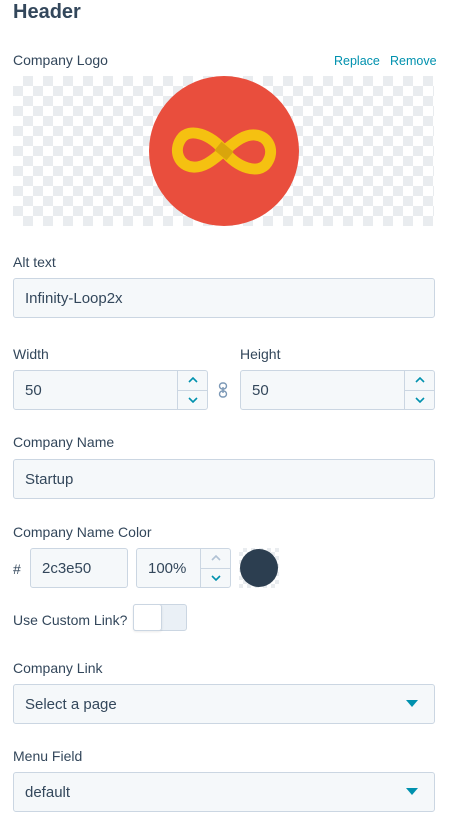  Describe the element at coordinates (82, 532) in the screenshot. I see `company-name-color-label: Company Name Color` at that location.